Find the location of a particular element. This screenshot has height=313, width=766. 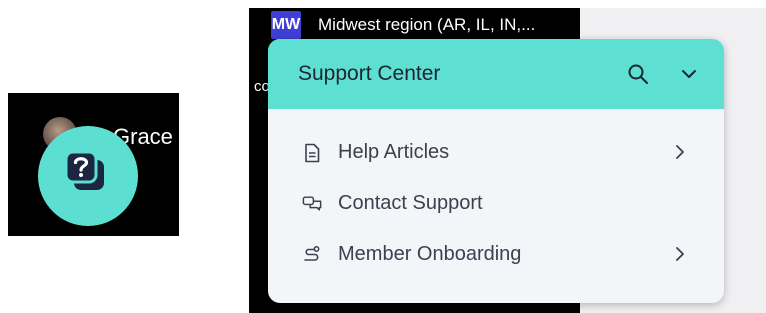

chat-bubbles-icon is located at coordinates (312, 204).